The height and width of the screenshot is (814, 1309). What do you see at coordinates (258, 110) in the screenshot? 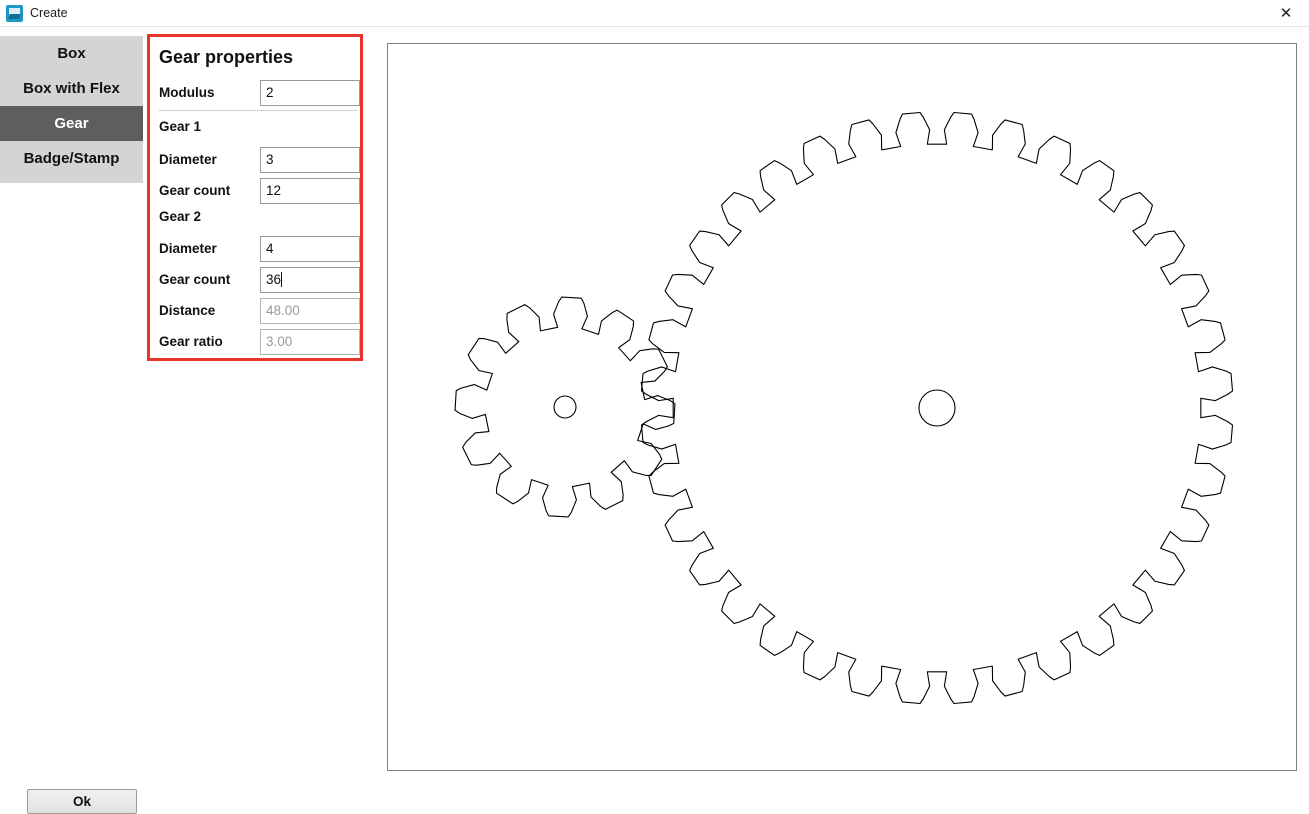
I see `section-divider` at bounding box center [258, 110].